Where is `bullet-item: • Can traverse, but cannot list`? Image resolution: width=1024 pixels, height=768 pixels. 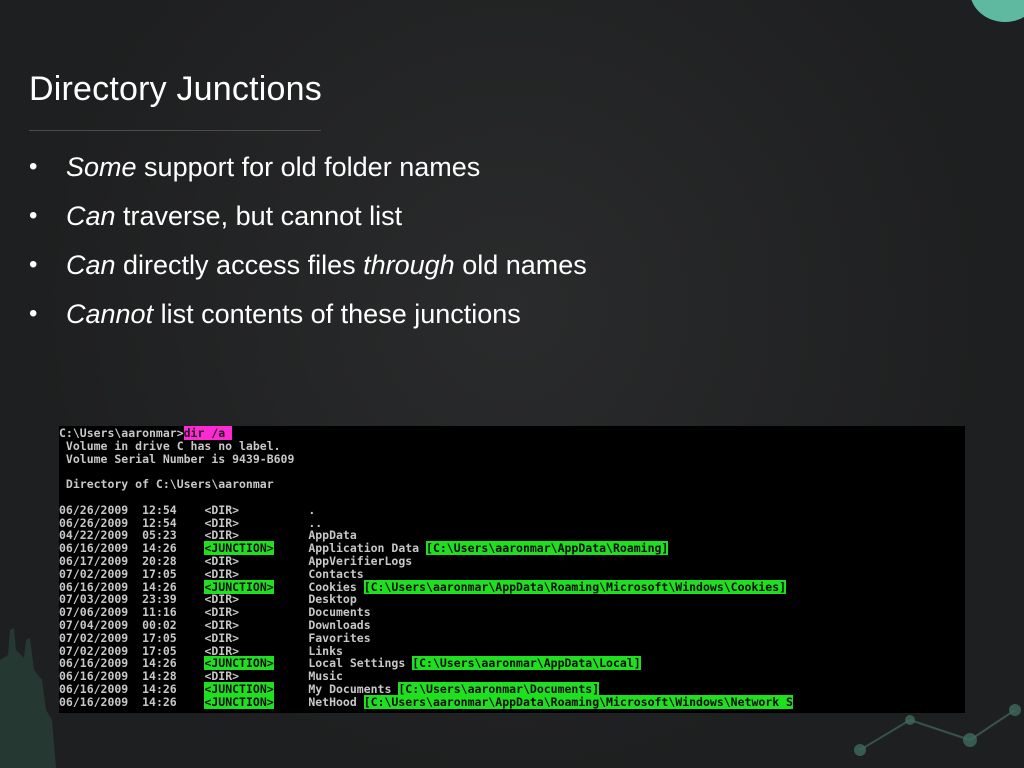 bullet-item: • Can traverse, but cannot list is located at coordinates (308, 223).